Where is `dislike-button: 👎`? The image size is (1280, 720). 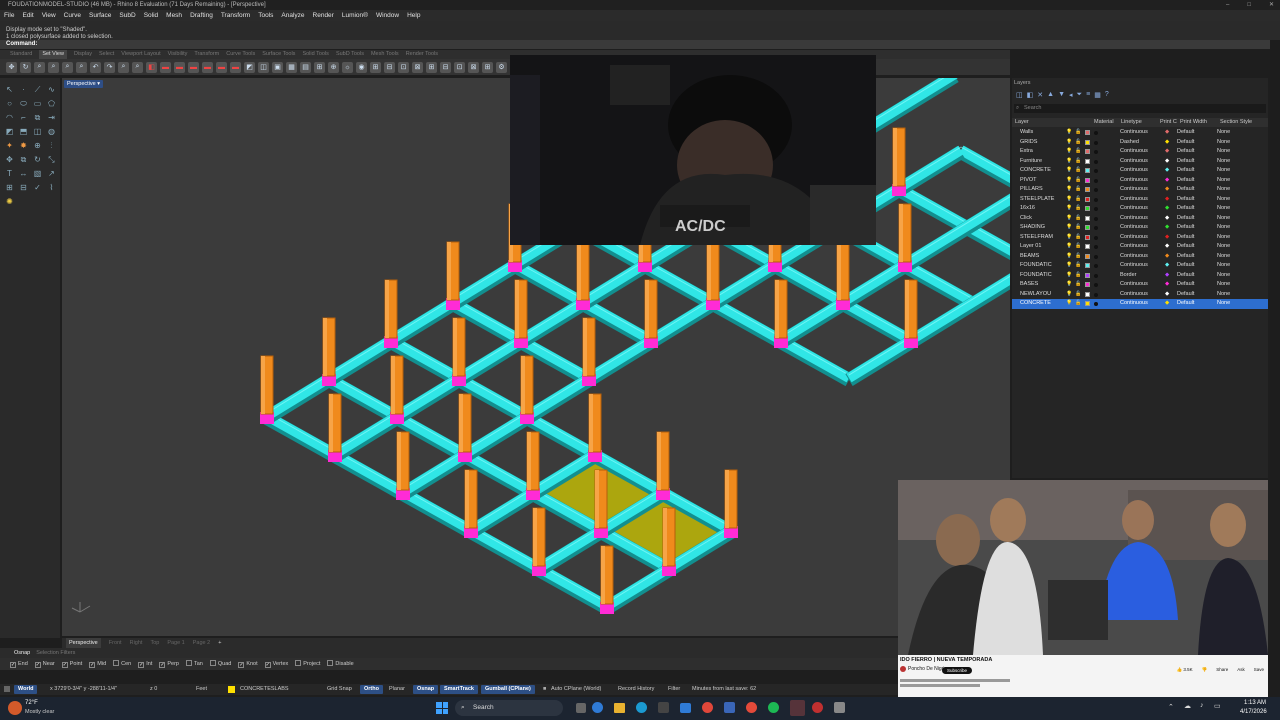 dislike-button: 👎 is located at coordinates (1205, 670).